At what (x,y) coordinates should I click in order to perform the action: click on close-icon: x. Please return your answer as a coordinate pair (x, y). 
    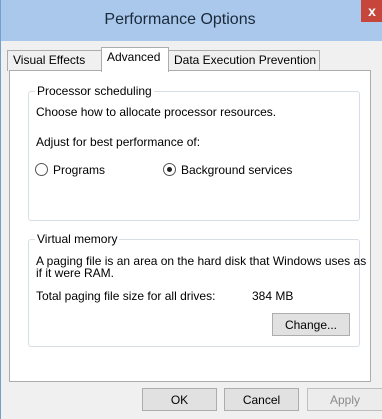
    Looking at the image, I should click on (372, 11).